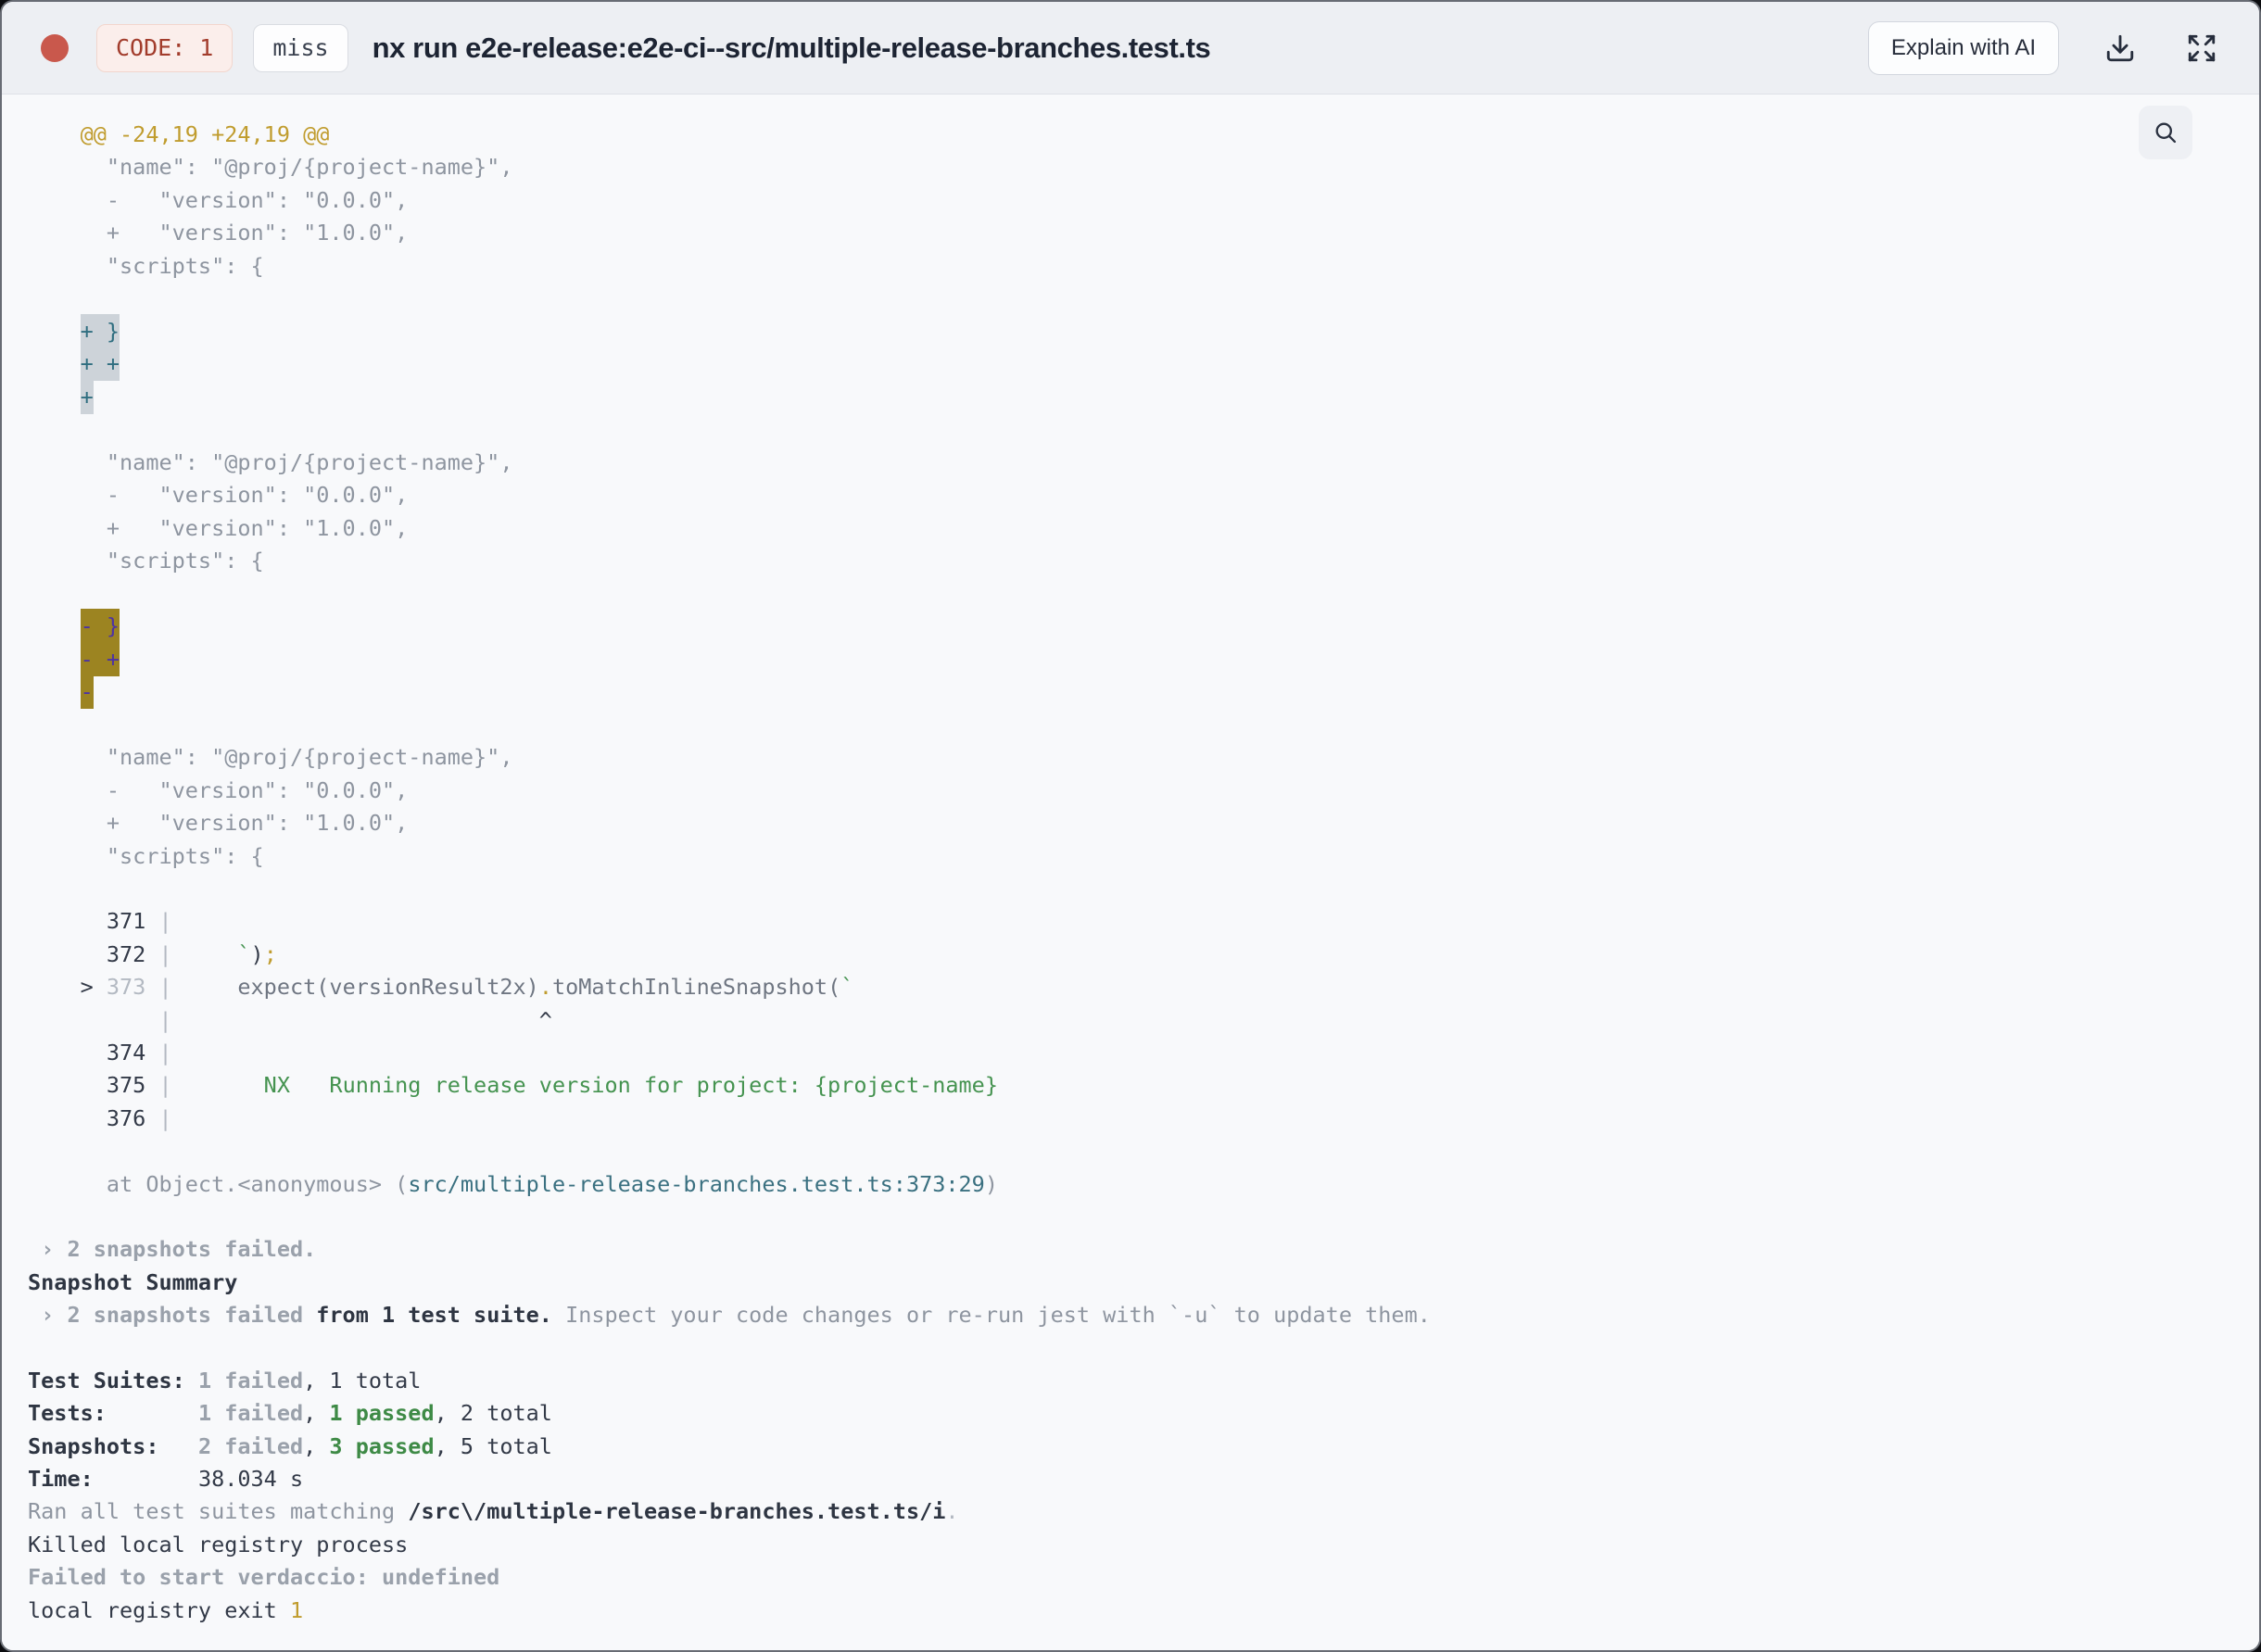  I want to click on log-line: "name": "@proj/{project-name}",, so click(1144, 167).